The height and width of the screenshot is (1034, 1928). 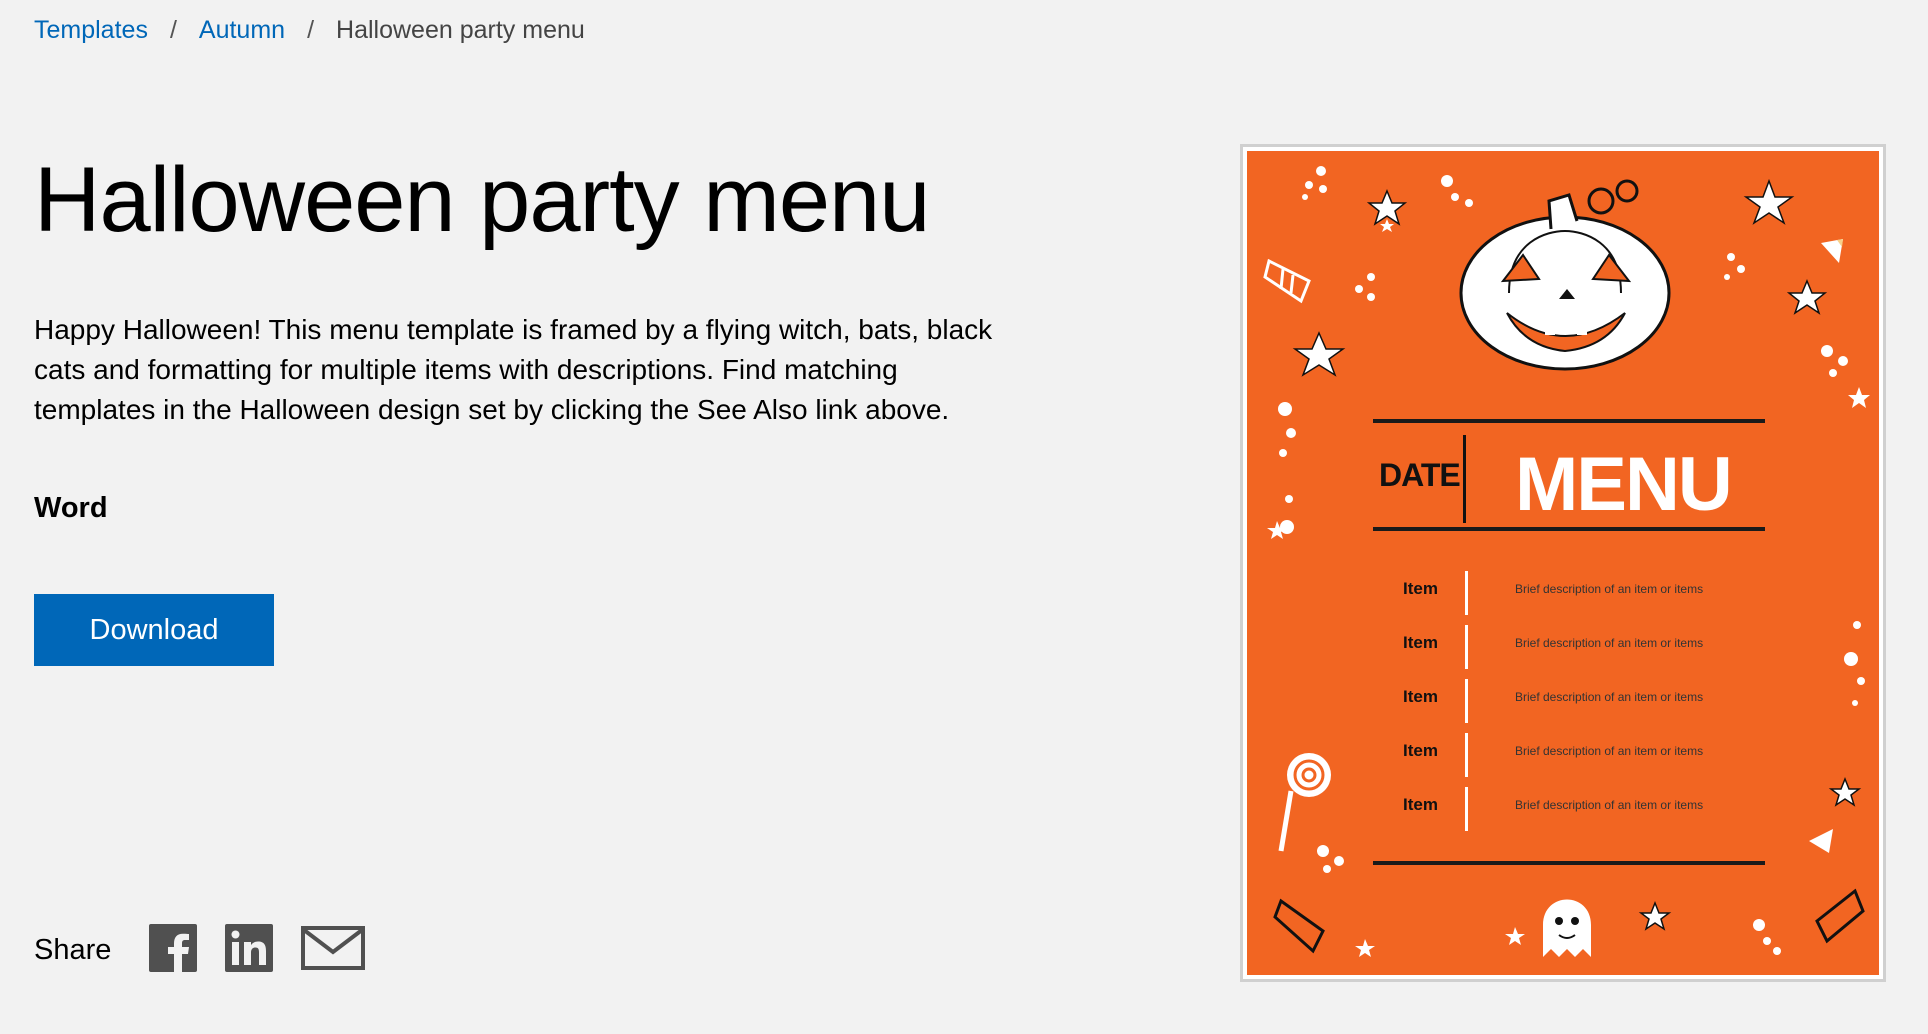 What do you see at coordinates (1569, 863) in the screenshot?
I see `menu-bottom-rule` at bounding box center [1569, 863].